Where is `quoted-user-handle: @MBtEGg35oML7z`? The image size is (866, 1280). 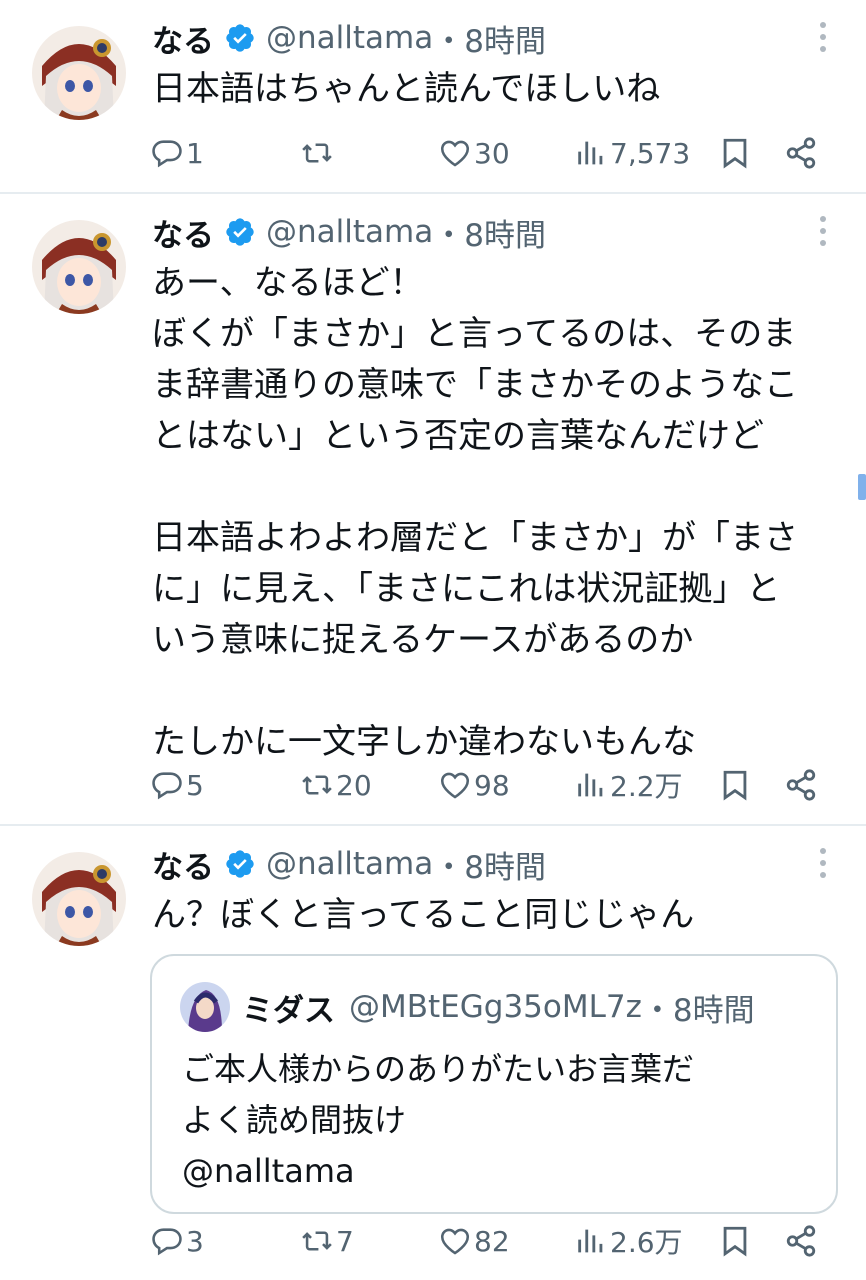
quoted-user-handle: @MBtEGg35oML7z is located at coordinates (495, 1007).